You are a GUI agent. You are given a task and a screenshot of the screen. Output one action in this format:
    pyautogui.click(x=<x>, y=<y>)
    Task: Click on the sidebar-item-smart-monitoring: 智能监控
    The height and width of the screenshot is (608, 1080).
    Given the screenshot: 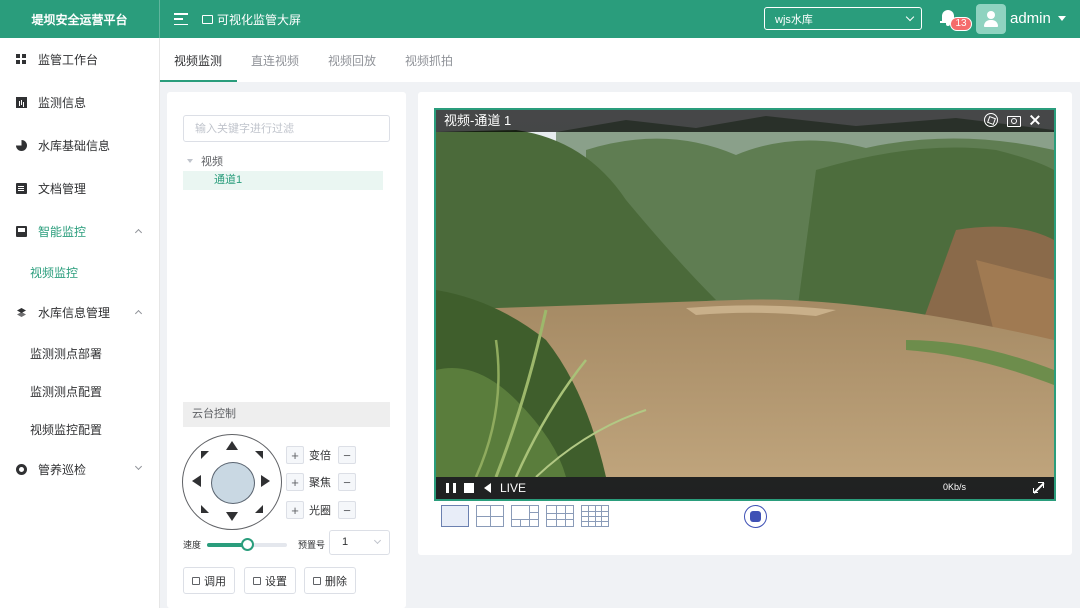 What is the action you would take?
    pyautogui.click(x=79, y=231)
    